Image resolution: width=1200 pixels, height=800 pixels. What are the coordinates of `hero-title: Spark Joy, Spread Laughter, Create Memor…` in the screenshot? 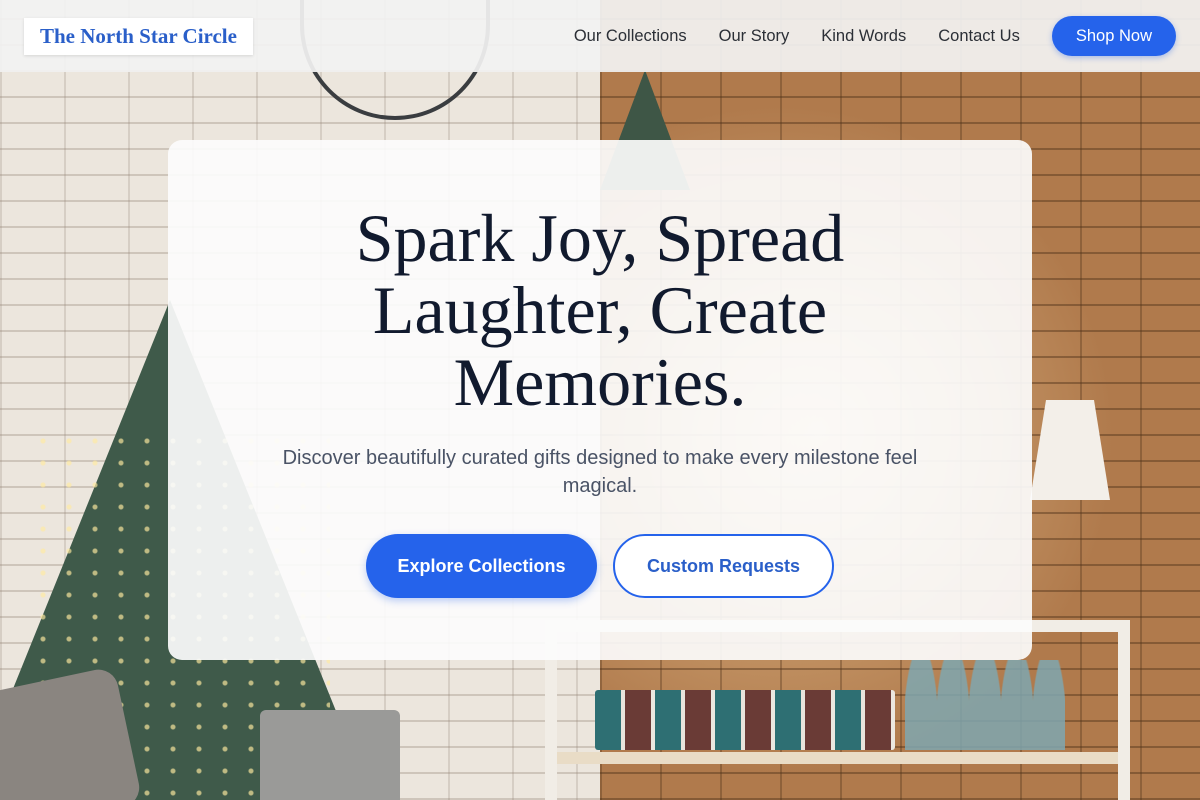 It's located at (600, 310).